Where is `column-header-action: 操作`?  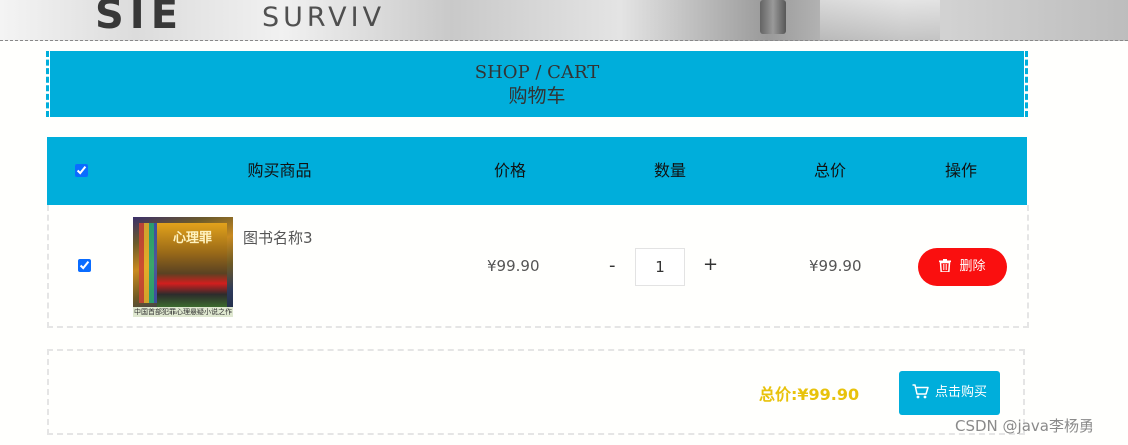 column-header-action: 操作 is located at coordinates (960, 170).